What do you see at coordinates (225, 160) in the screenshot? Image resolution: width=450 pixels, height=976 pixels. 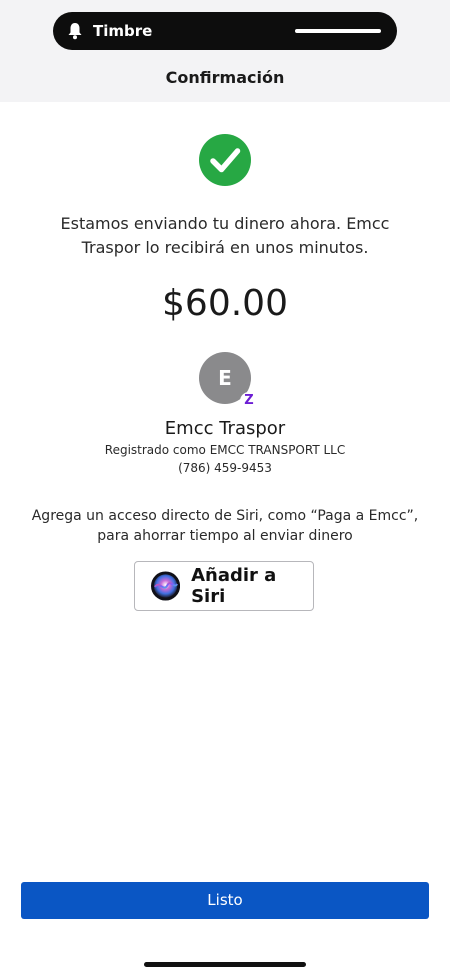 I see `checkmark-circle-icon` at bounding box center [225, 160].